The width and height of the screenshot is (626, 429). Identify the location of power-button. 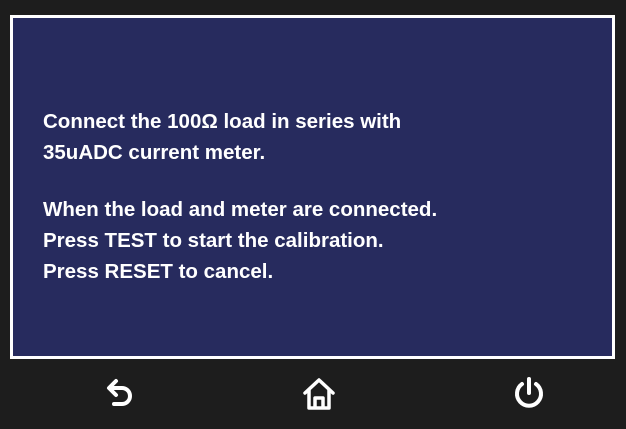
(529, 394).